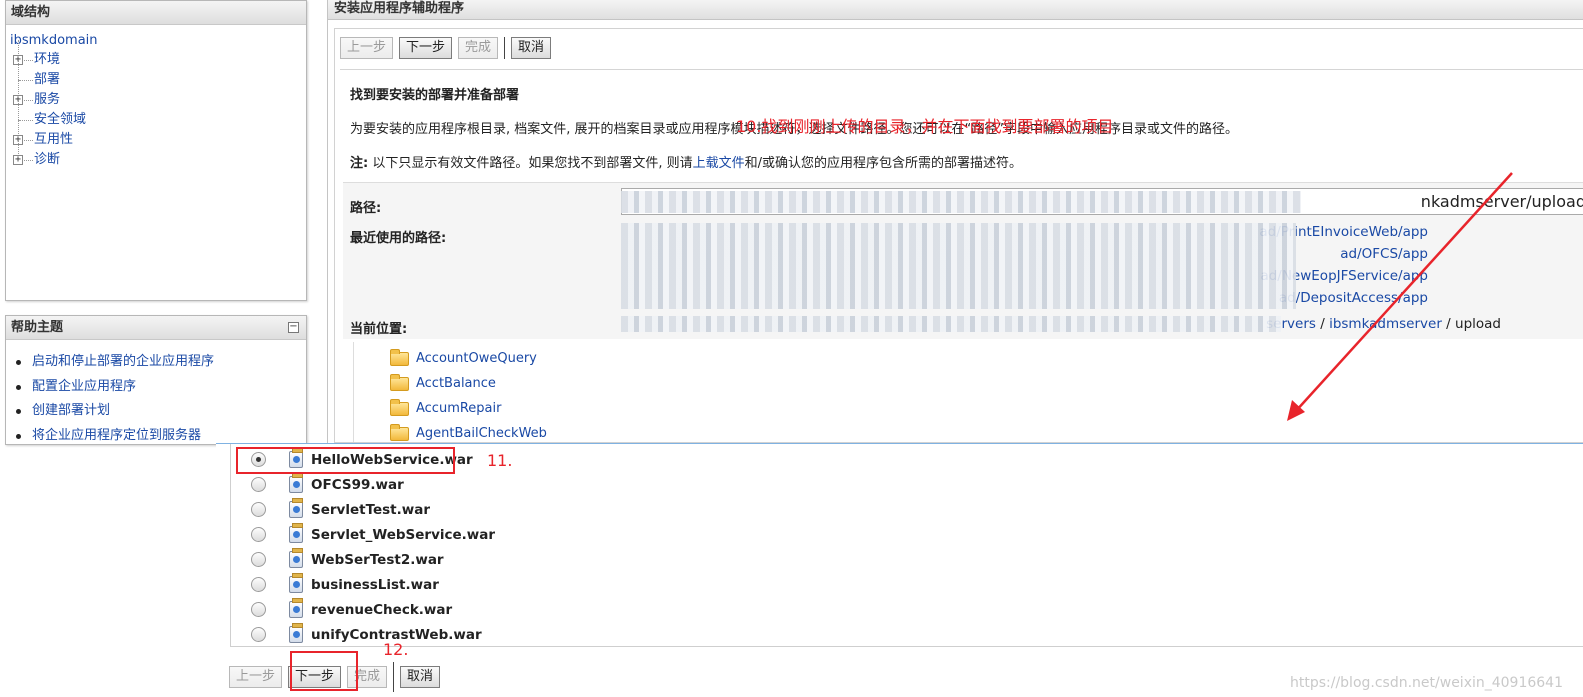  What do you see at coordinates (54, 139) in the screenshot?
I see `tree-item-label: 互用性` at bounding box center [54, 139].